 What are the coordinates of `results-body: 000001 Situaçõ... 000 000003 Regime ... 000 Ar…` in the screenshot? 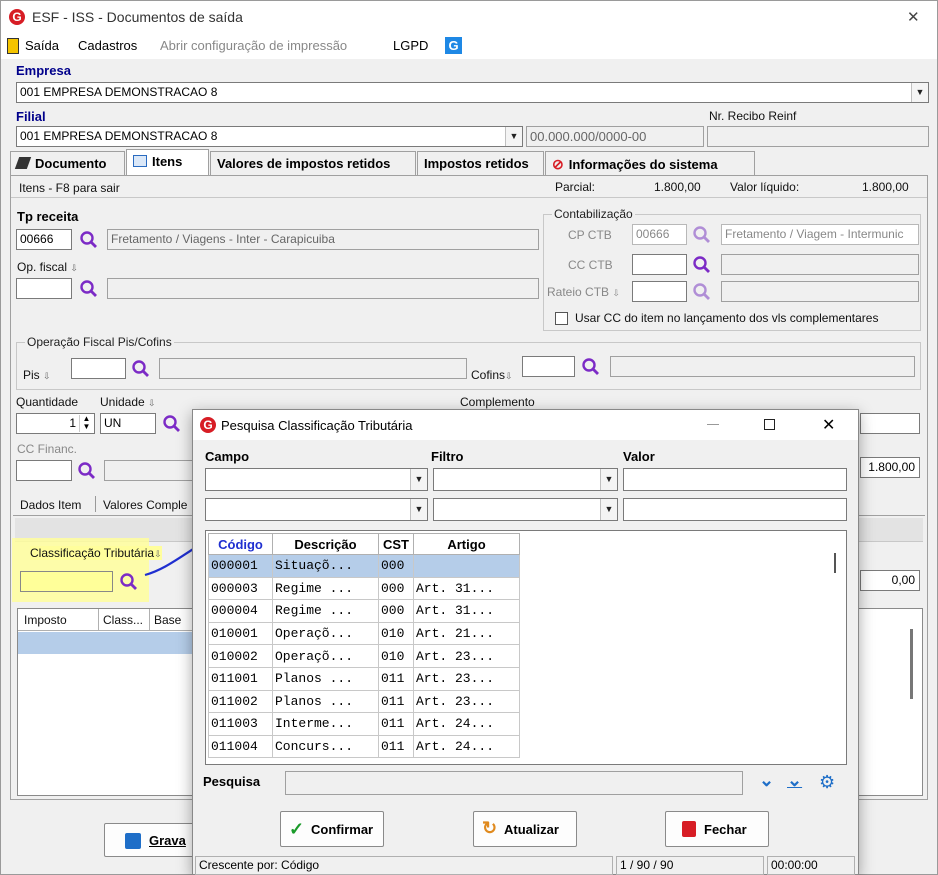 It's located at (364, 656).